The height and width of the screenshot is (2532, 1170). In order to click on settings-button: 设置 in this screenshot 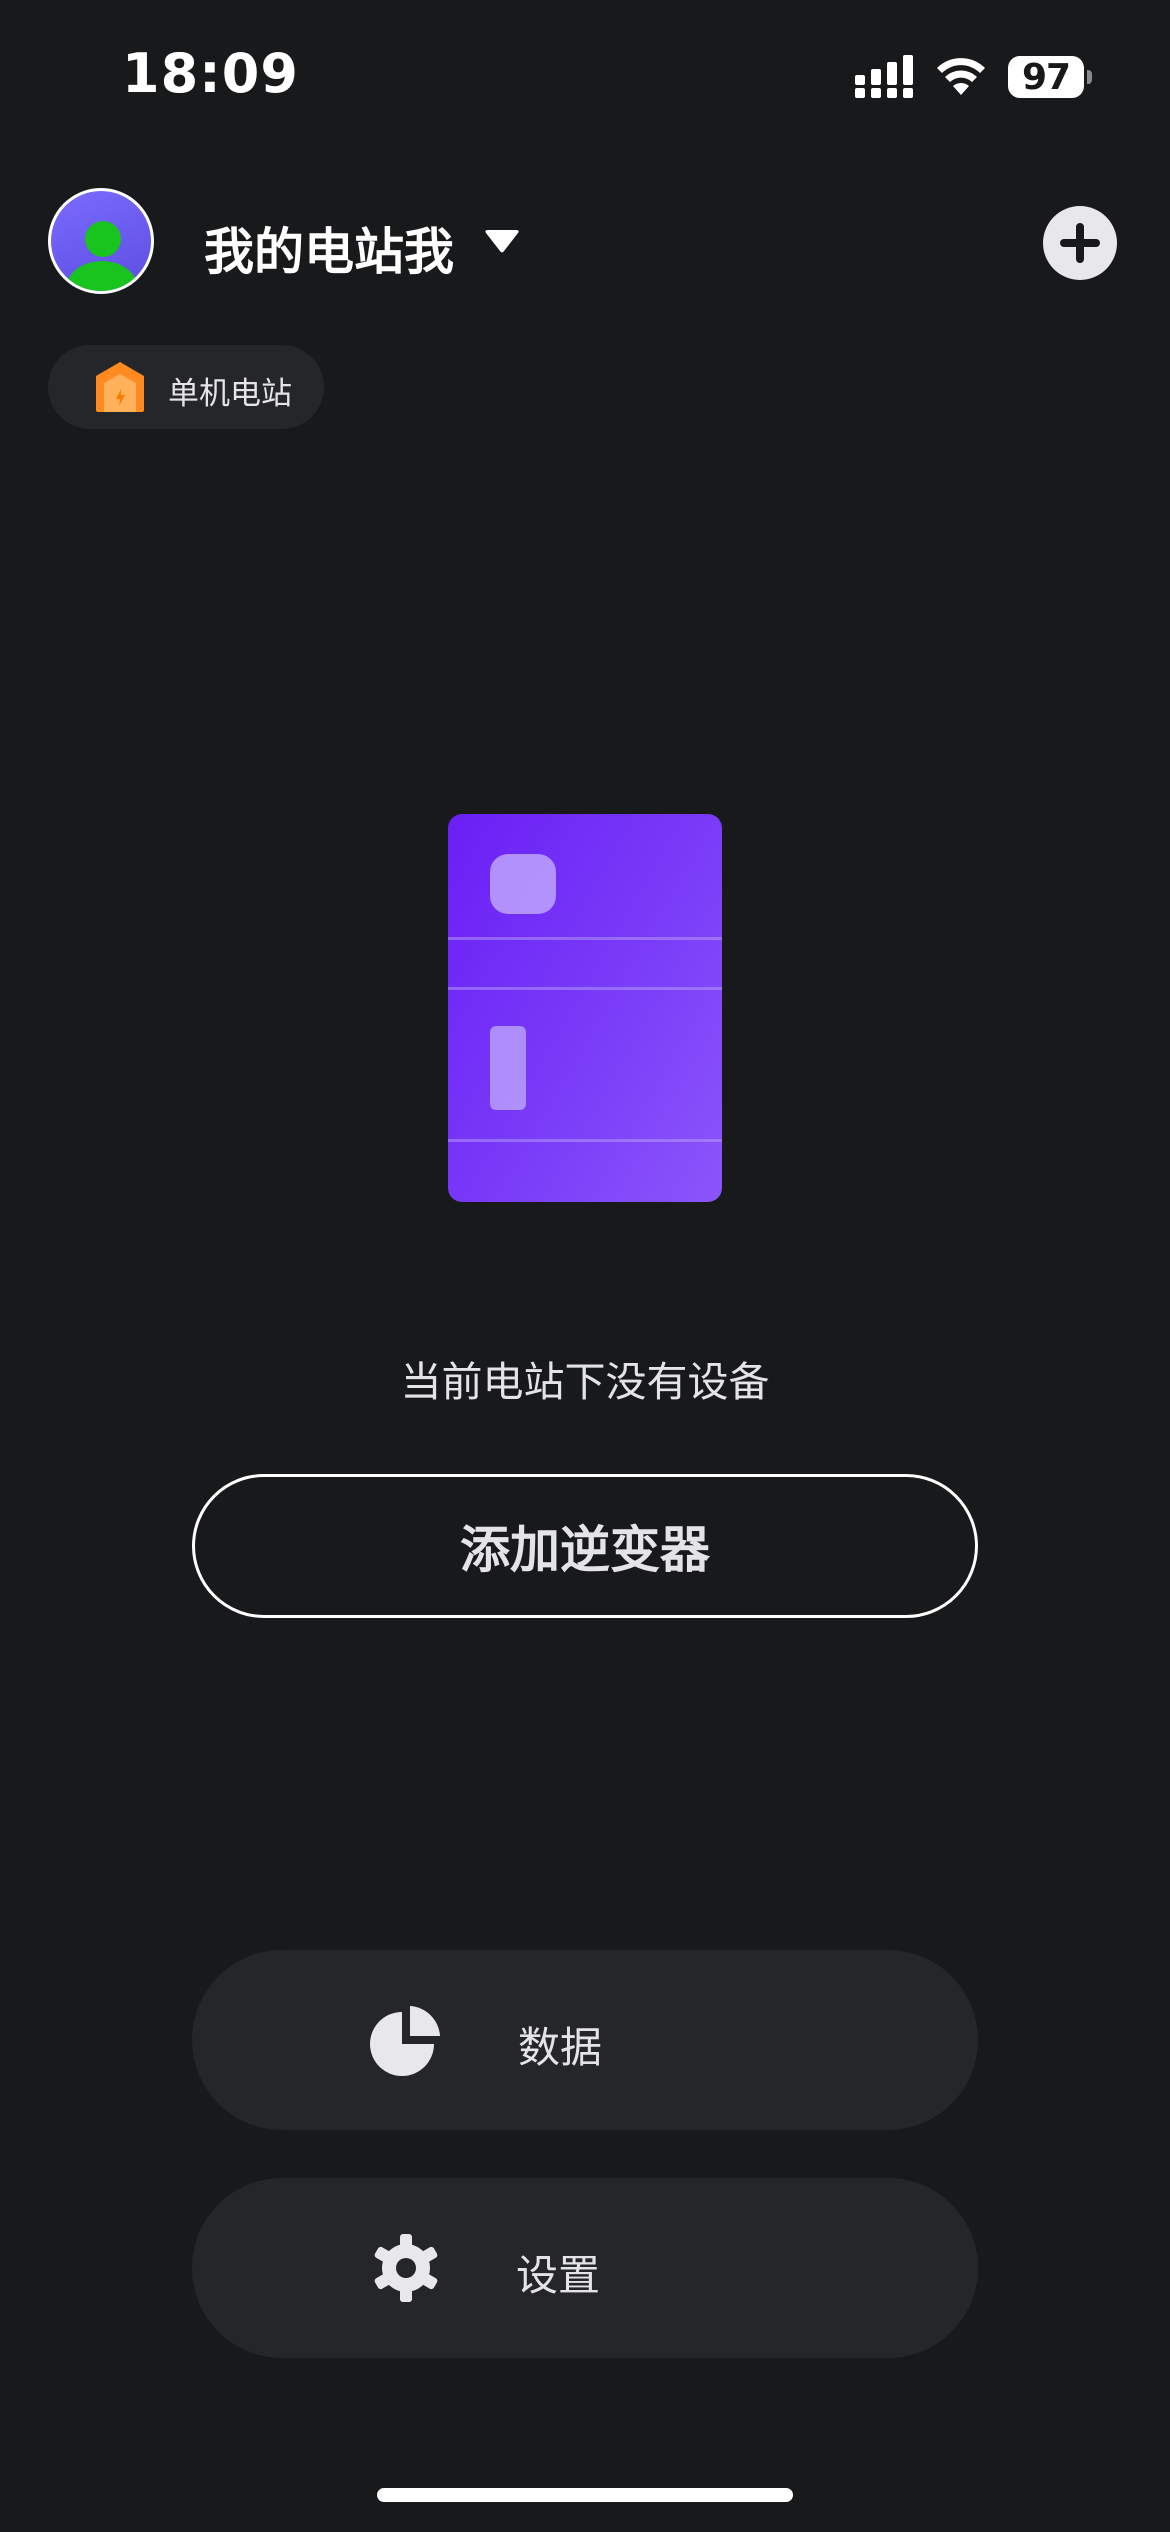, I will do `click(585, 2268)`.